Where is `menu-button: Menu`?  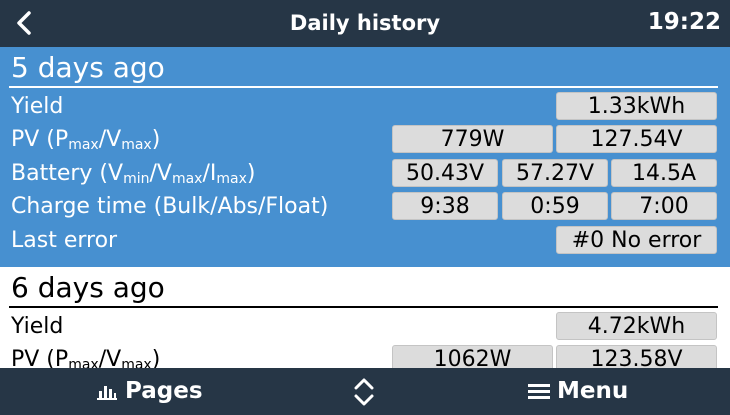
menu-button: Menu is located at coordinates (578, 391).